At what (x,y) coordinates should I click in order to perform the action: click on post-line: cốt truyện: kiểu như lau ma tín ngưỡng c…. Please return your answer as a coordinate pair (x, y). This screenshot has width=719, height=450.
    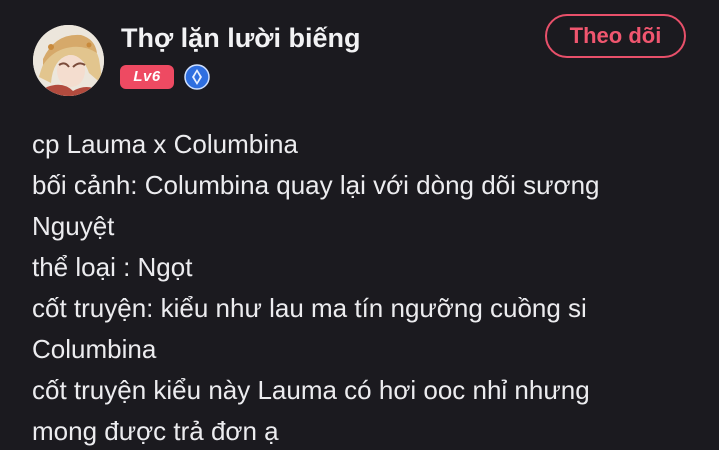
    Looking at the image, I should click on (309, 308).